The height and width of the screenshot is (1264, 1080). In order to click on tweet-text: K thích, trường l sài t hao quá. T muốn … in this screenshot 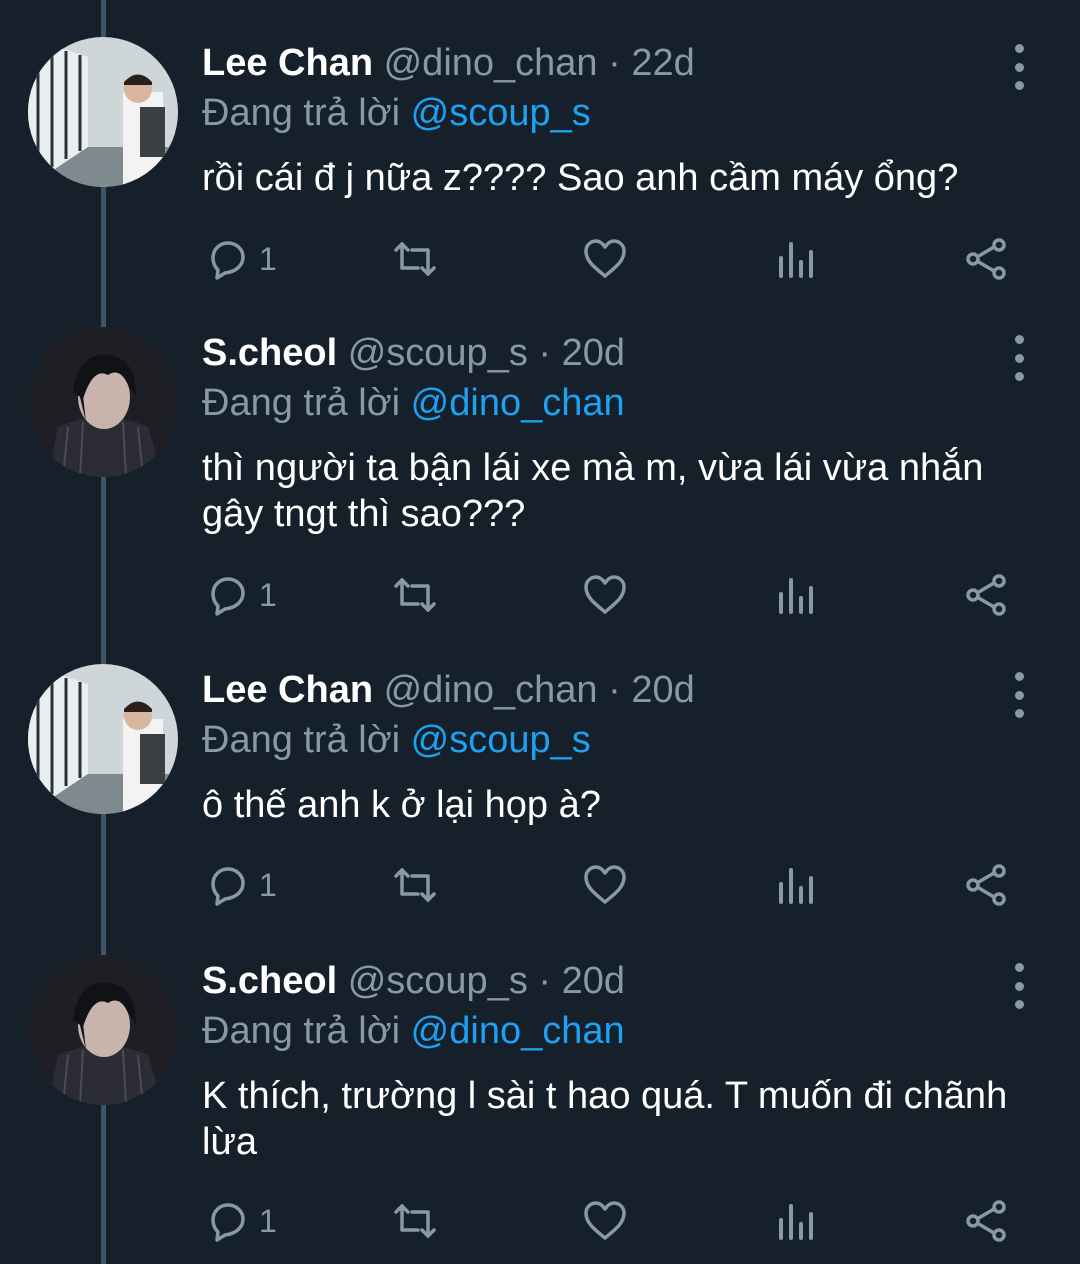, I will do `click(605, 1119)`.